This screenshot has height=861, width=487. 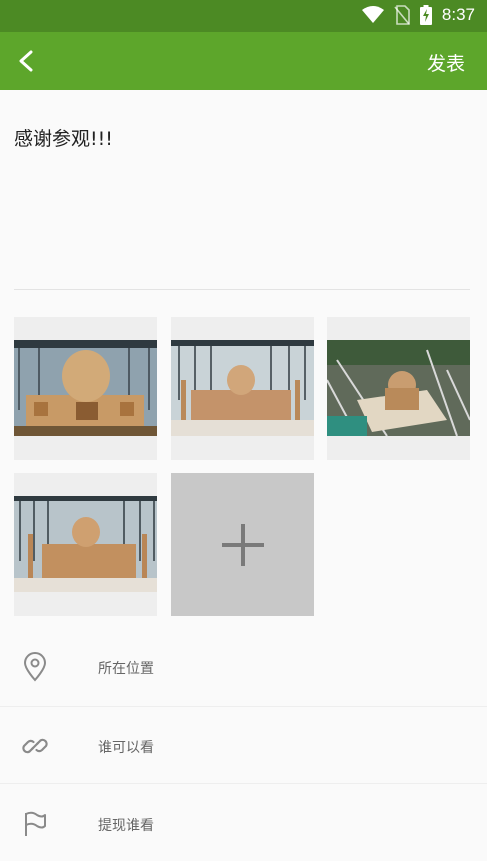 What do you see at coordinates (418, 15) in the screenshot?
I see `status-icons: 8:37` at bounding box center [418, 15].